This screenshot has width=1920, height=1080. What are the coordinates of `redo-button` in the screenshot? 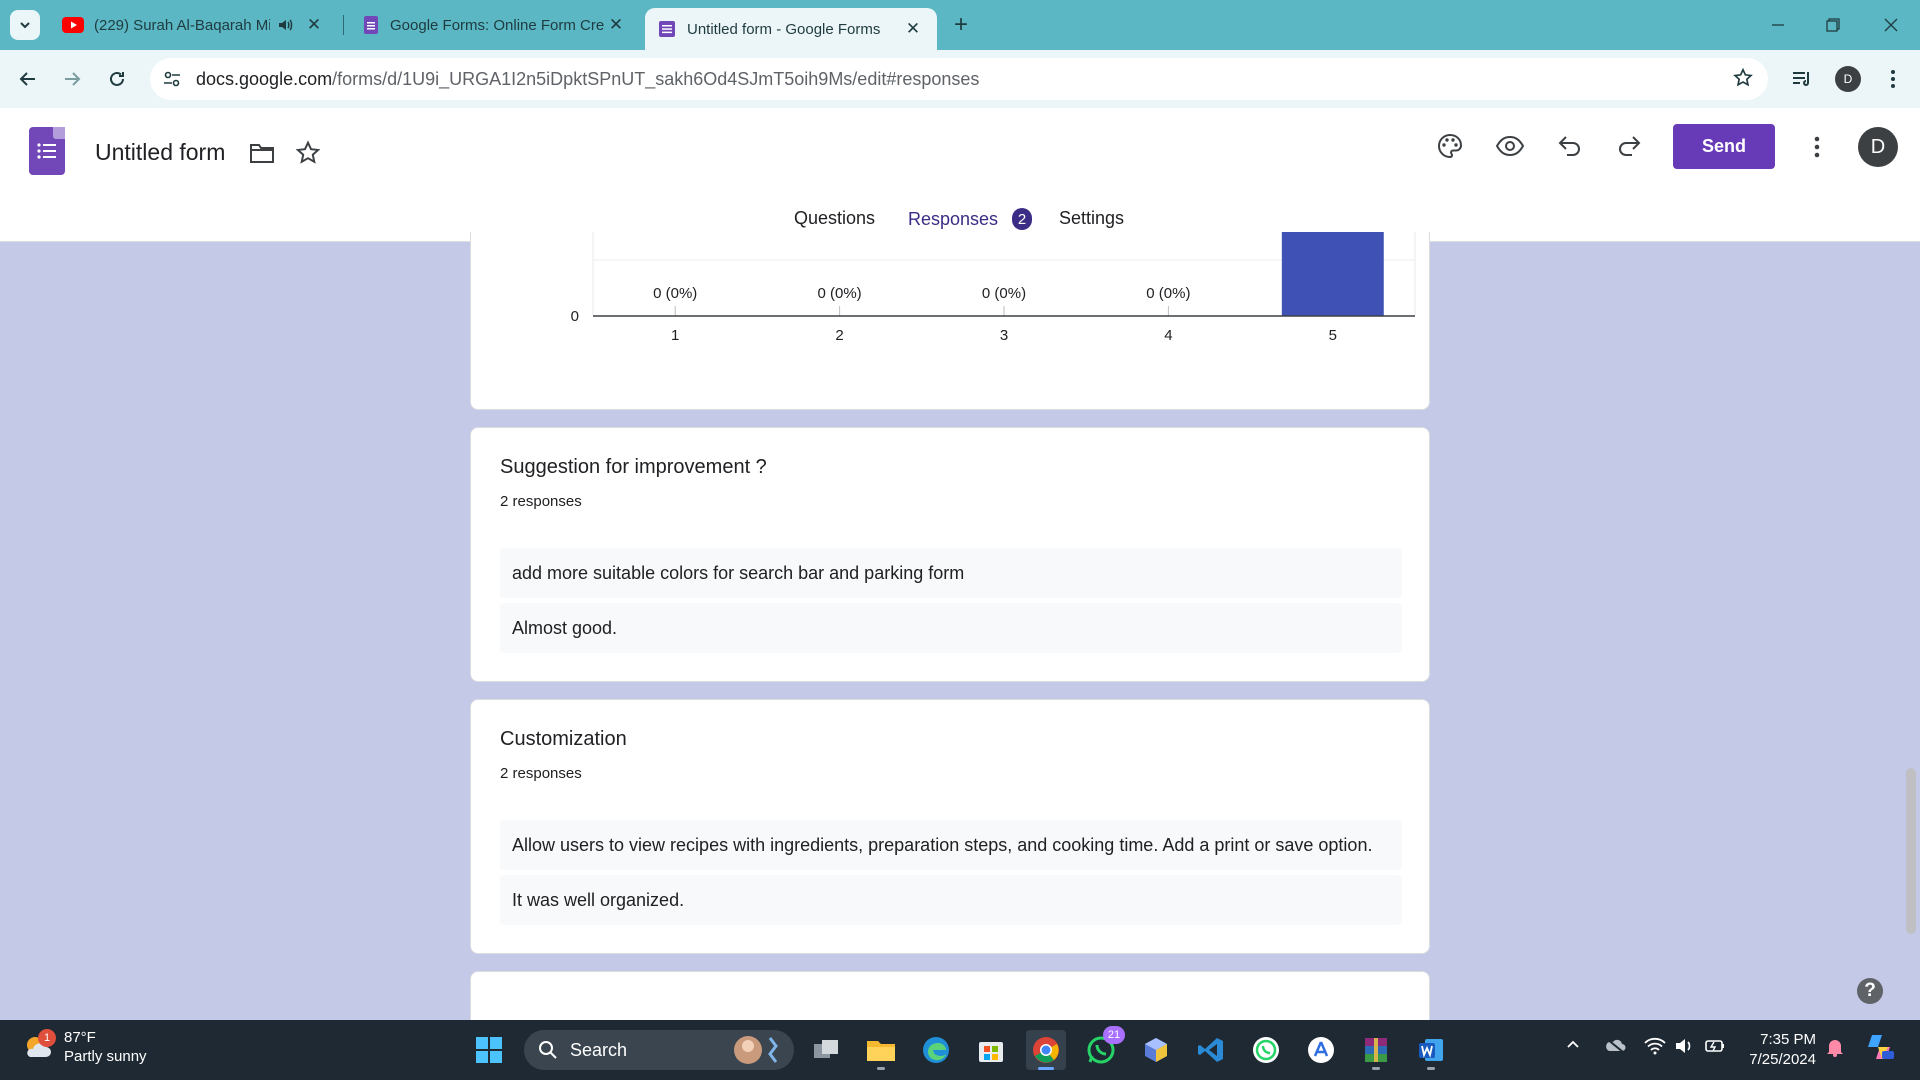 It's located at (1629, 146).